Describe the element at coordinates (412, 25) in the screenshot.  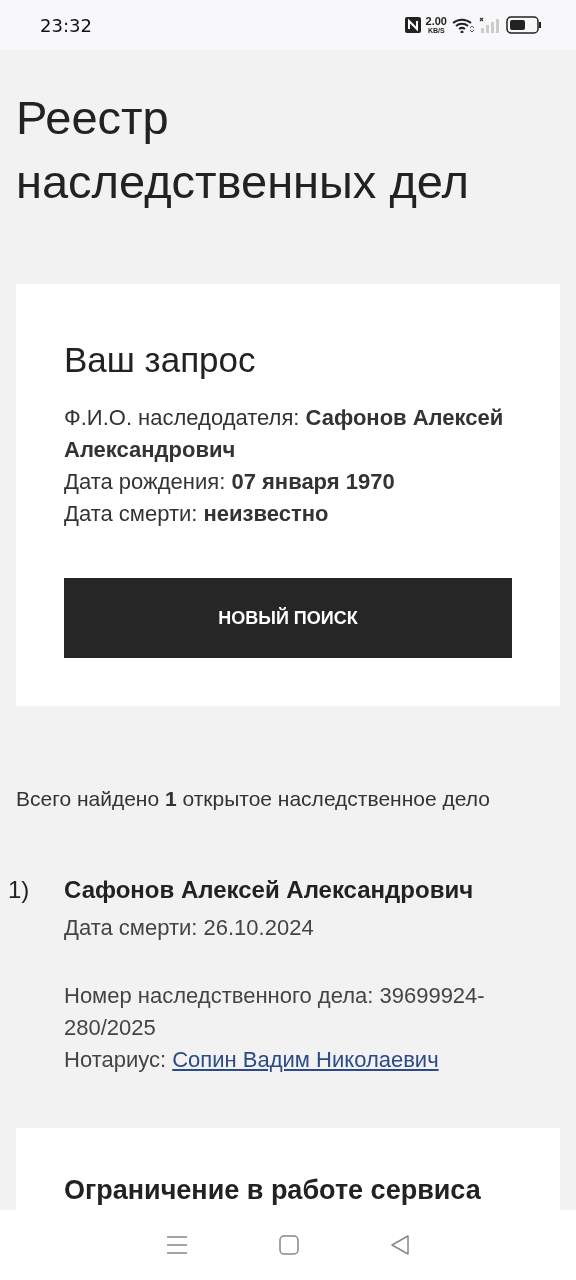
I see `nfc-icon` at that location.